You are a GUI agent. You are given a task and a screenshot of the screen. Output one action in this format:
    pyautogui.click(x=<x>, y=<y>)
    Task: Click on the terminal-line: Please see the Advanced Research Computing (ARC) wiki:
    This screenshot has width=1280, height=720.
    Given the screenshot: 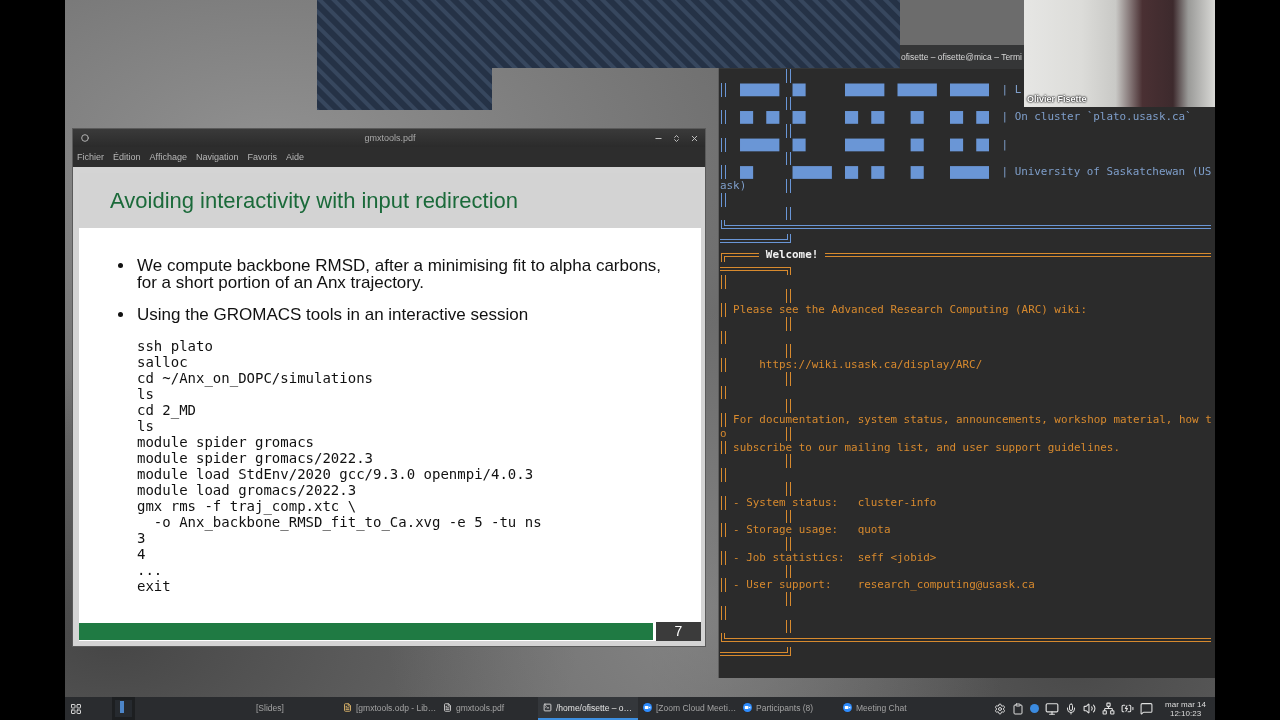 What is the action you would take?
    pyautogui.click(x=910, y=310)
    